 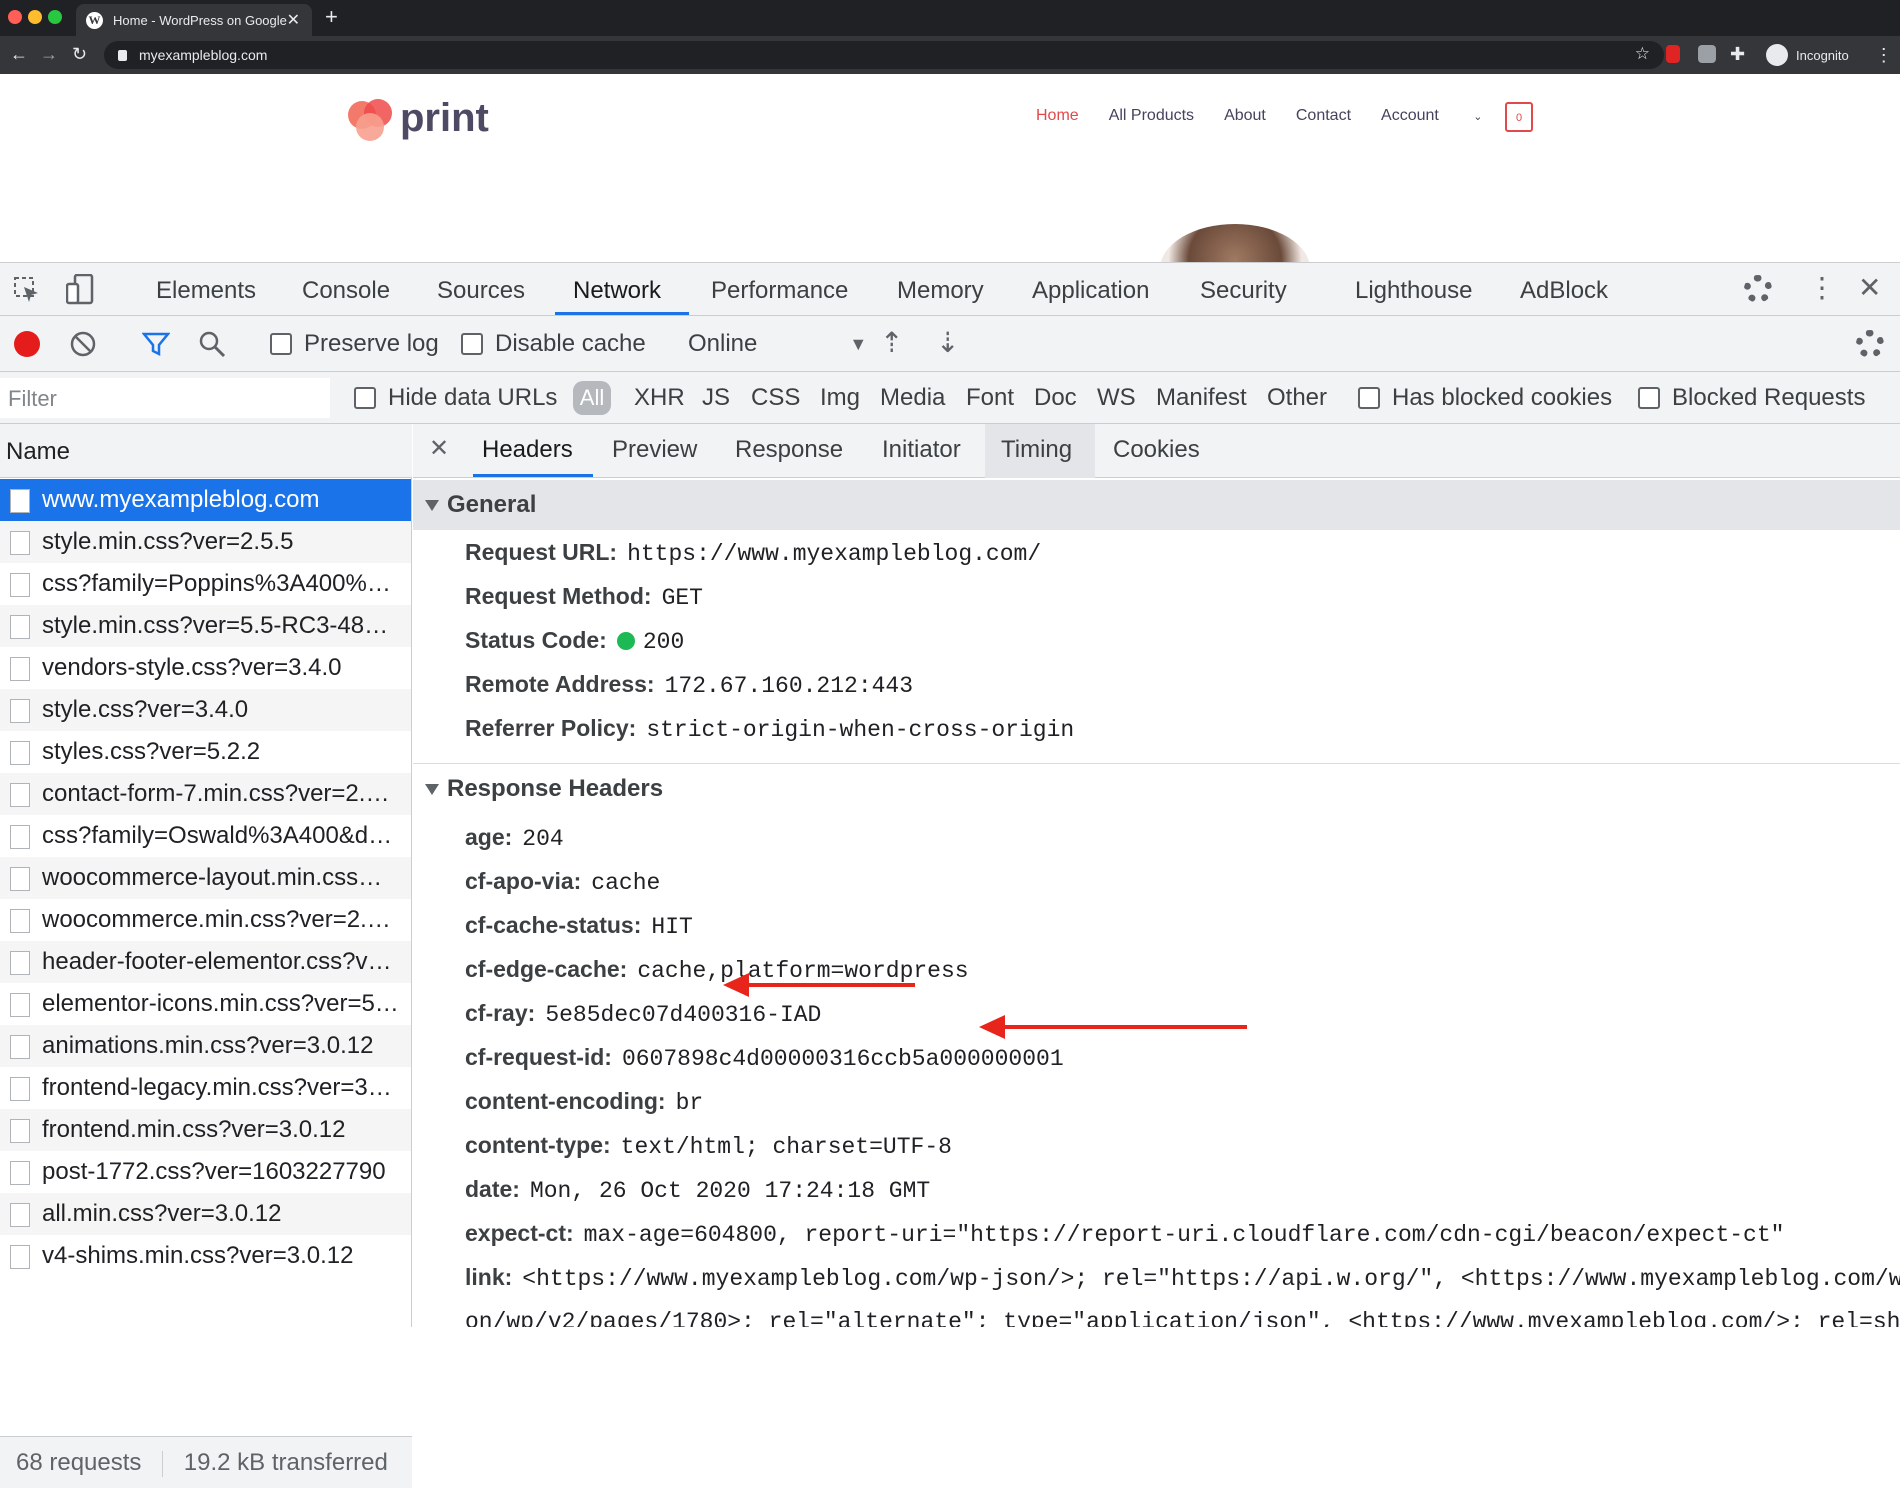 I want to click on general-section-header: General, so click(x=1156, y=505).